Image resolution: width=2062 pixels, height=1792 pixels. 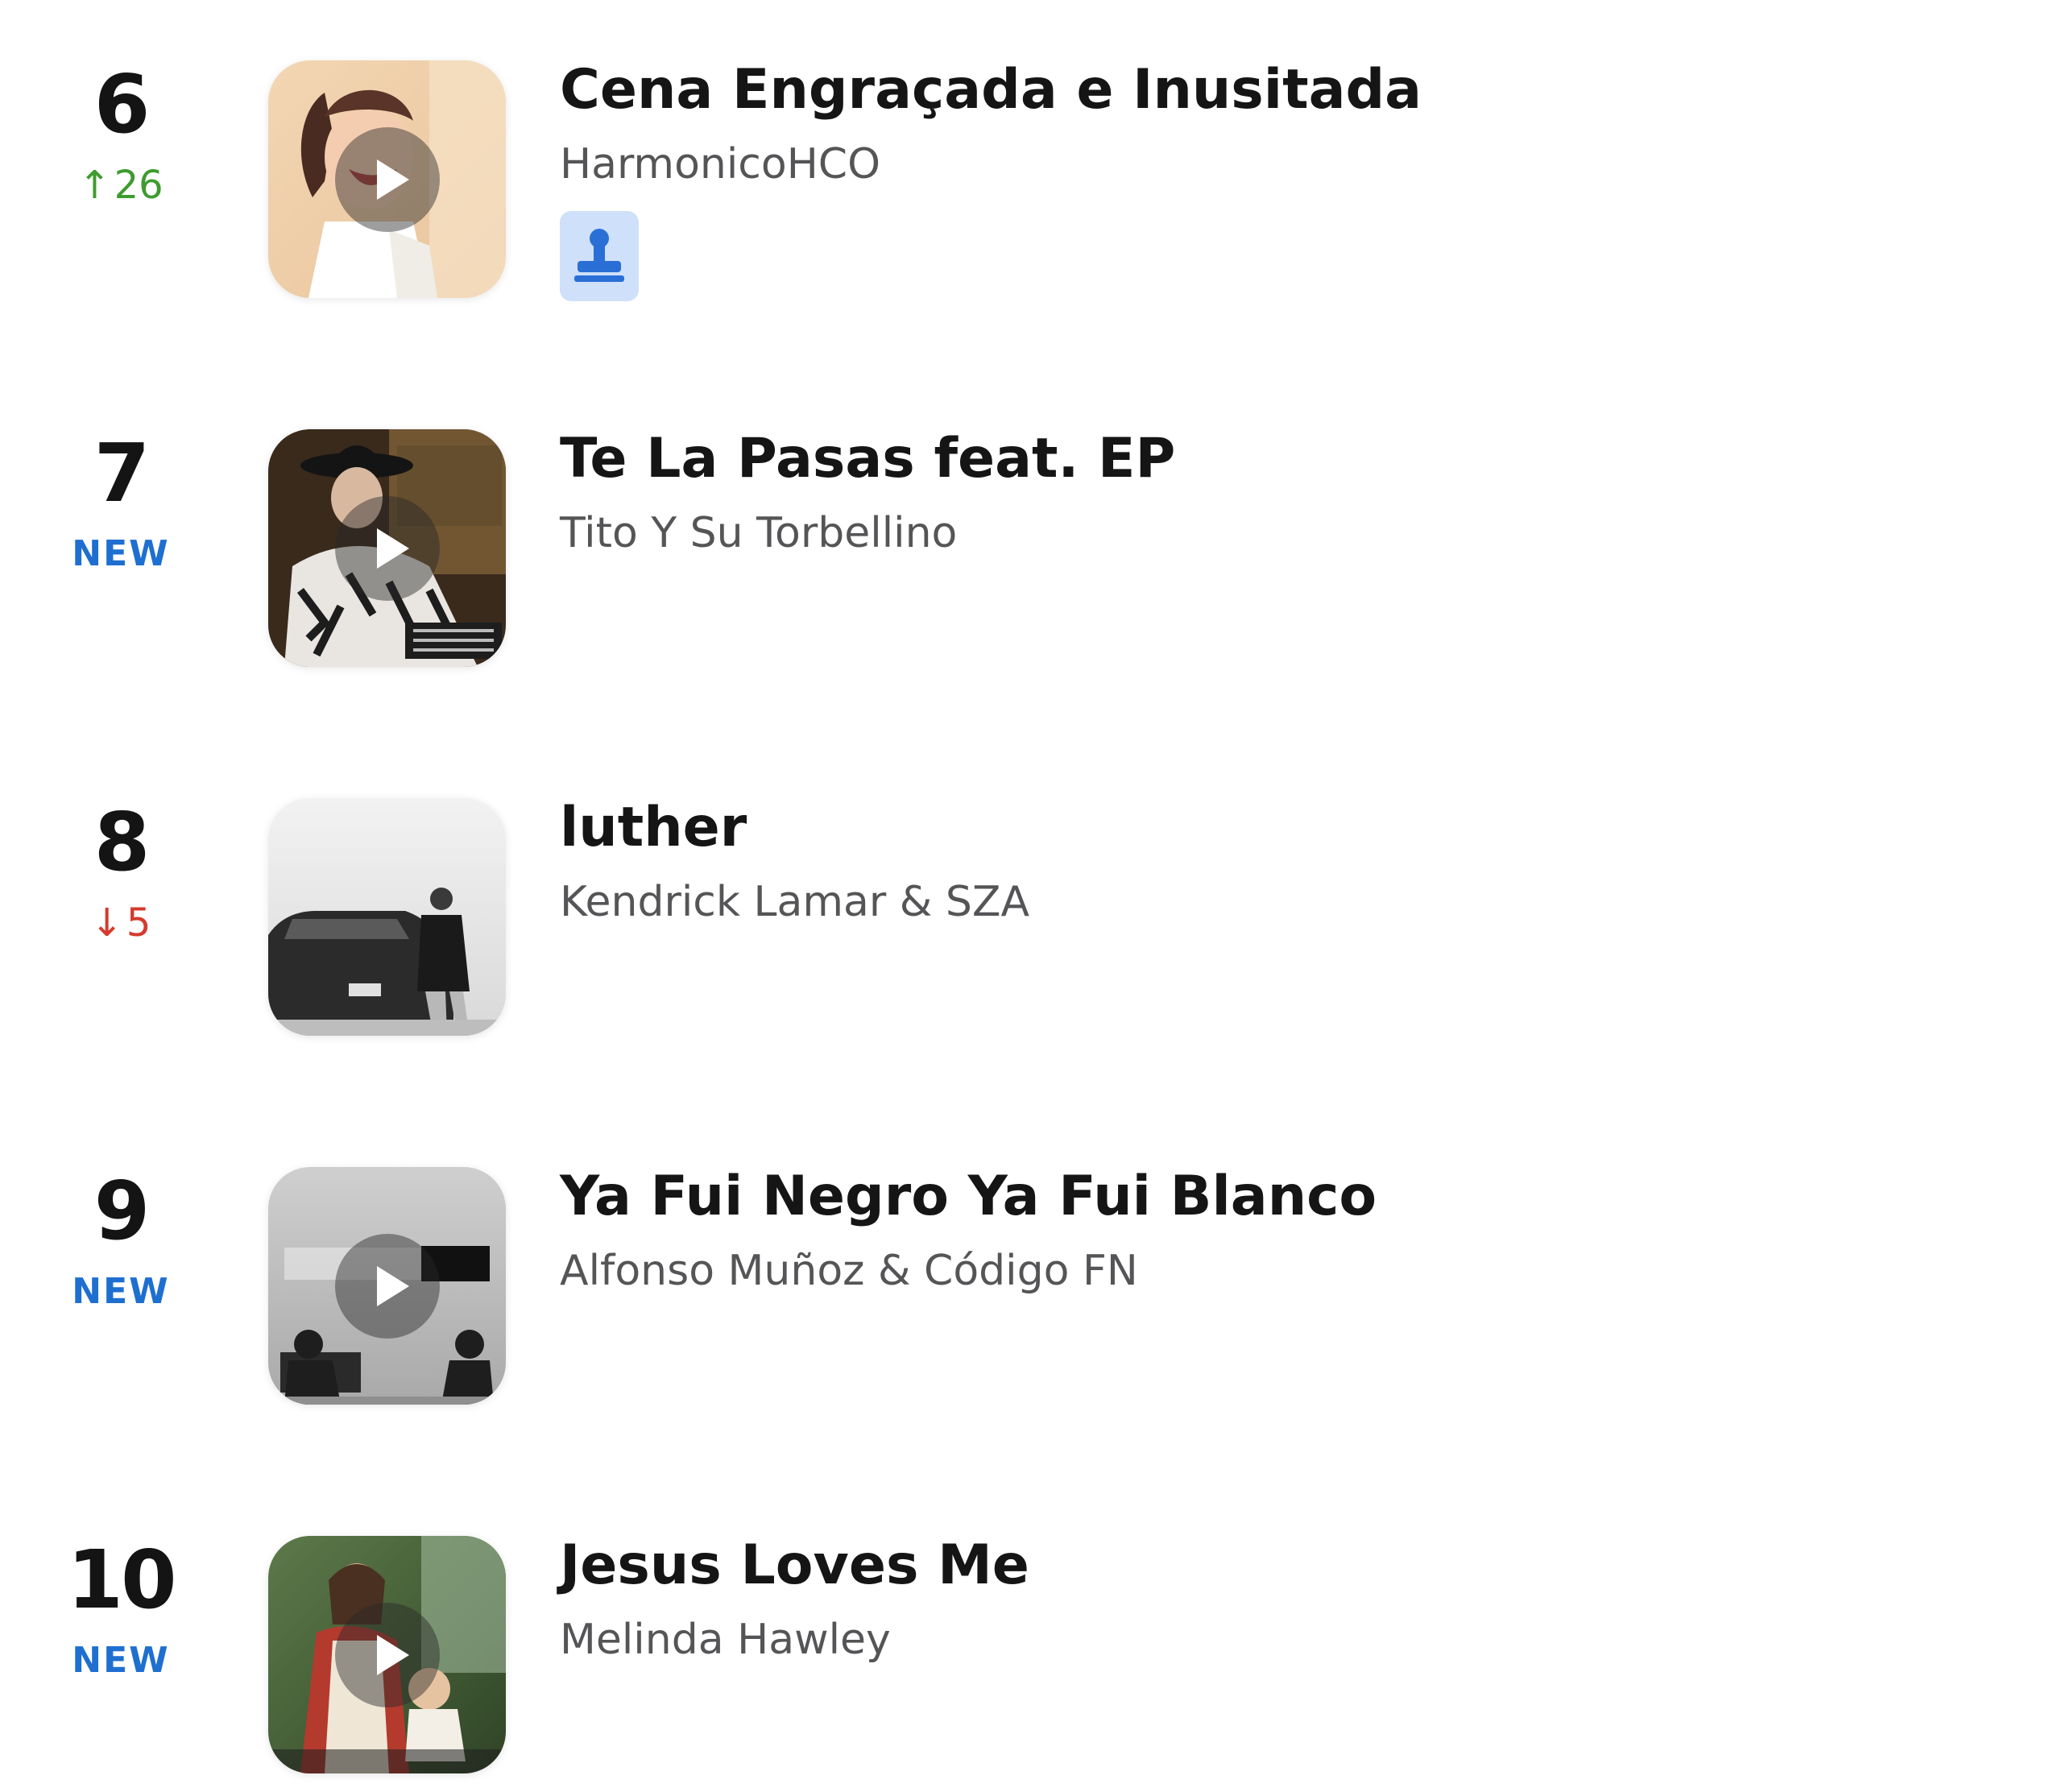 I want to click on track-info: Jesus Loves Me Melinda Hawley, so click(x=1293, y=1599).